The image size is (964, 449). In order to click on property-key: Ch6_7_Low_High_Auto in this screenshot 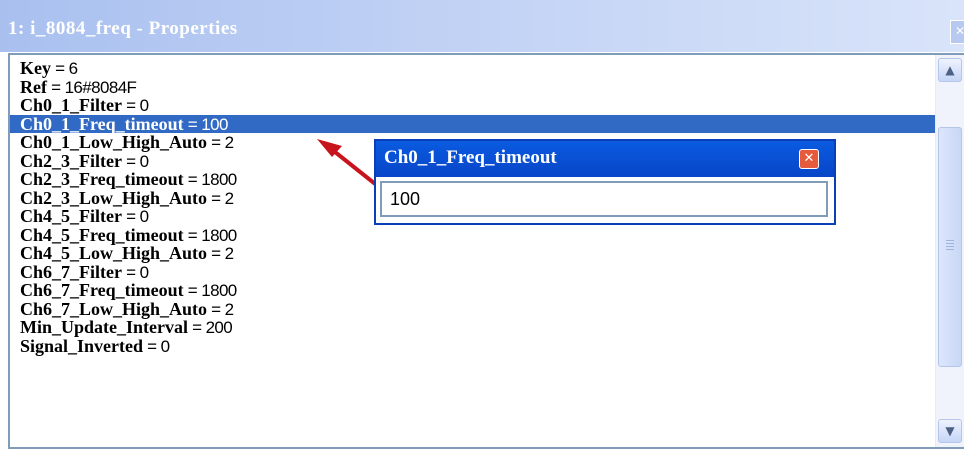, I will do `click(114, 308)`.